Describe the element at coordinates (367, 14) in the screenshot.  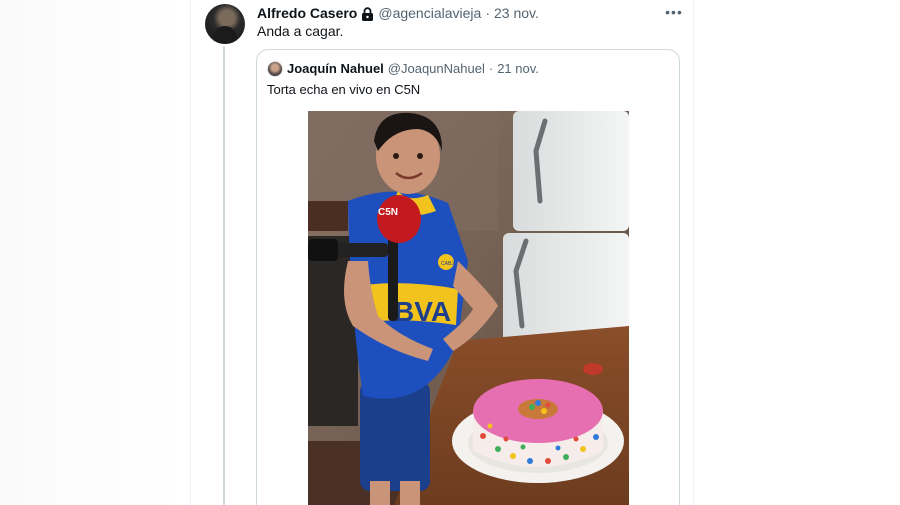
I see `lock-icon` at that location.